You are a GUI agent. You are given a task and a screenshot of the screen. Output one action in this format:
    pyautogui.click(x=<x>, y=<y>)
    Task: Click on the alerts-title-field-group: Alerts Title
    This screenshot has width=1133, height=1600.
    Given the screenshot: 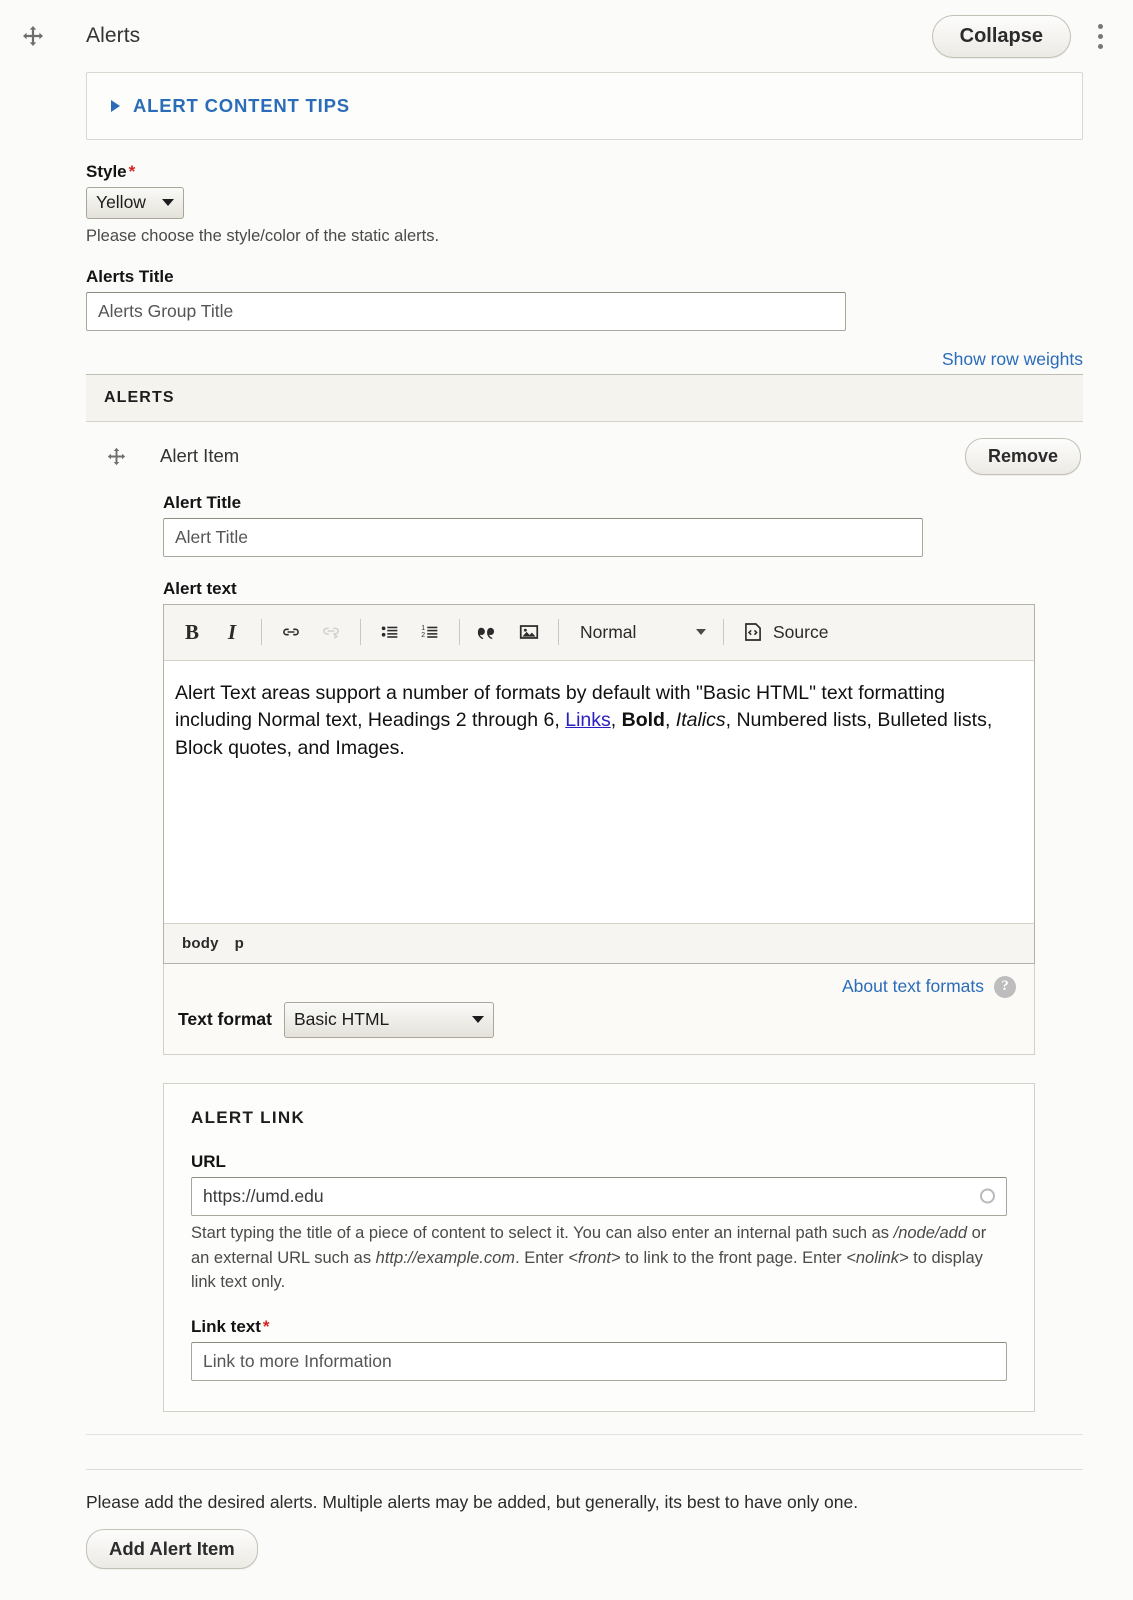 What is the action you would take?
    pyautogui.click(x=584, y=299)
    